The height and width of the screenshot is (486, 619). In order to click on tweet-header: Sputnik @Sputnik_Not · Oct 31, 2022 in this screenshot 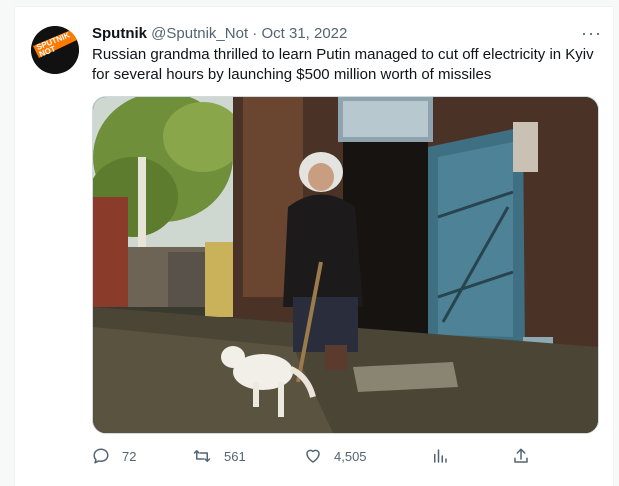, I will do `click(219, 34)`.